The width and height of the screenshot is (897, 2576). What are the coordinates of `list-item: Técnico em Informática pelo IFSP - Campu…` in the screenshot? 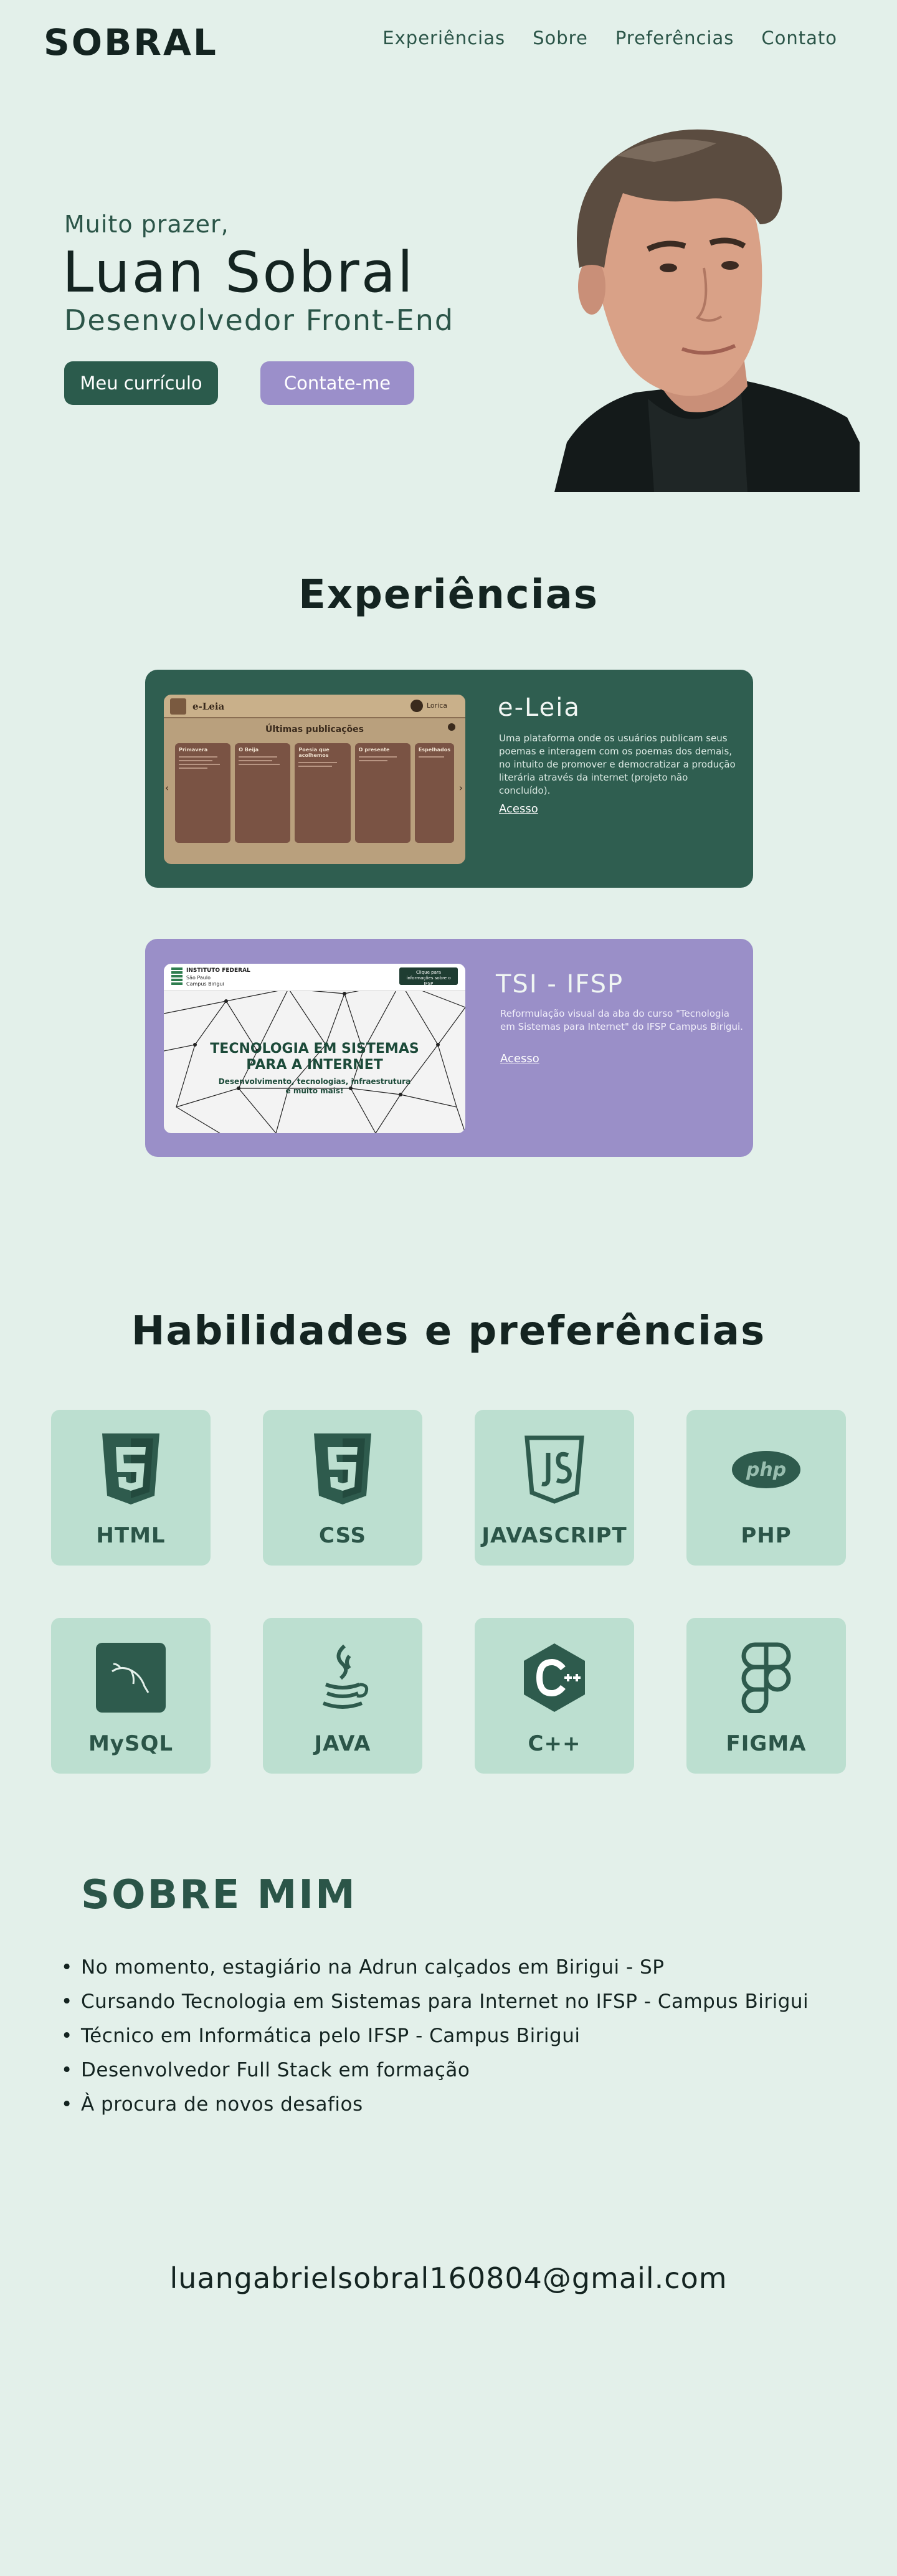 It's located at (435, 2042).